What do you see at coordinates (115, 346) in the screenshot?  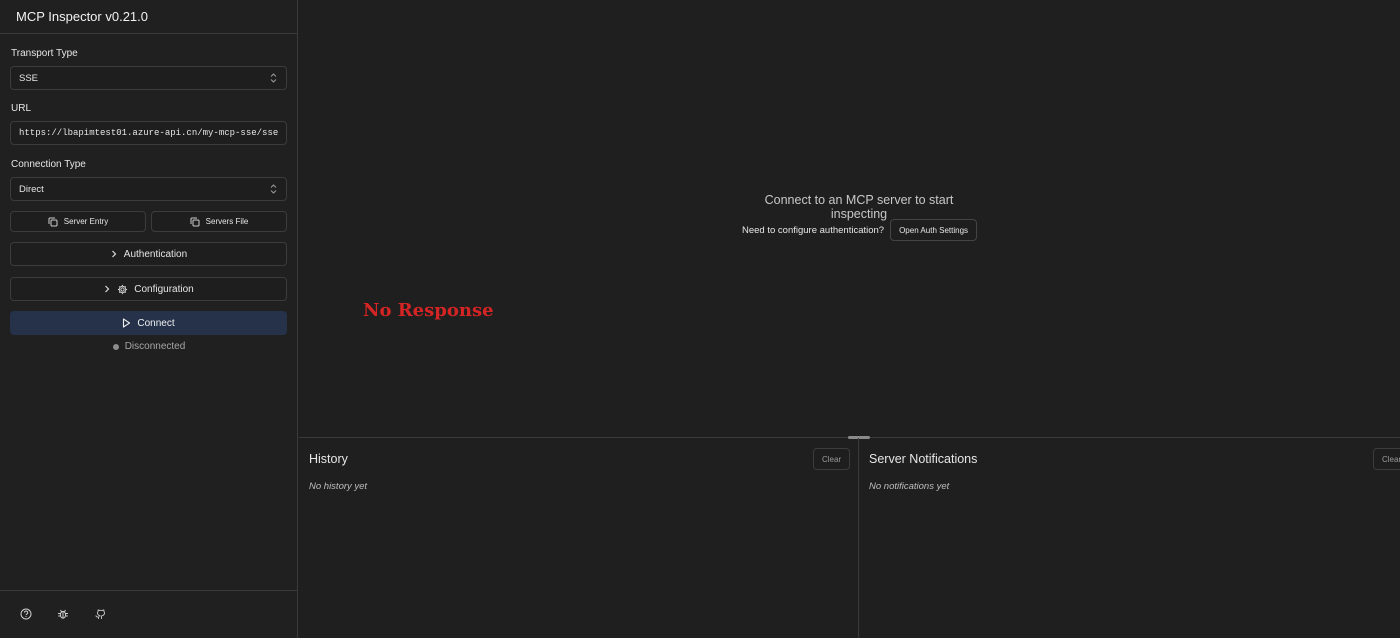 I see `status-dot` at bounding box center [115, 346].